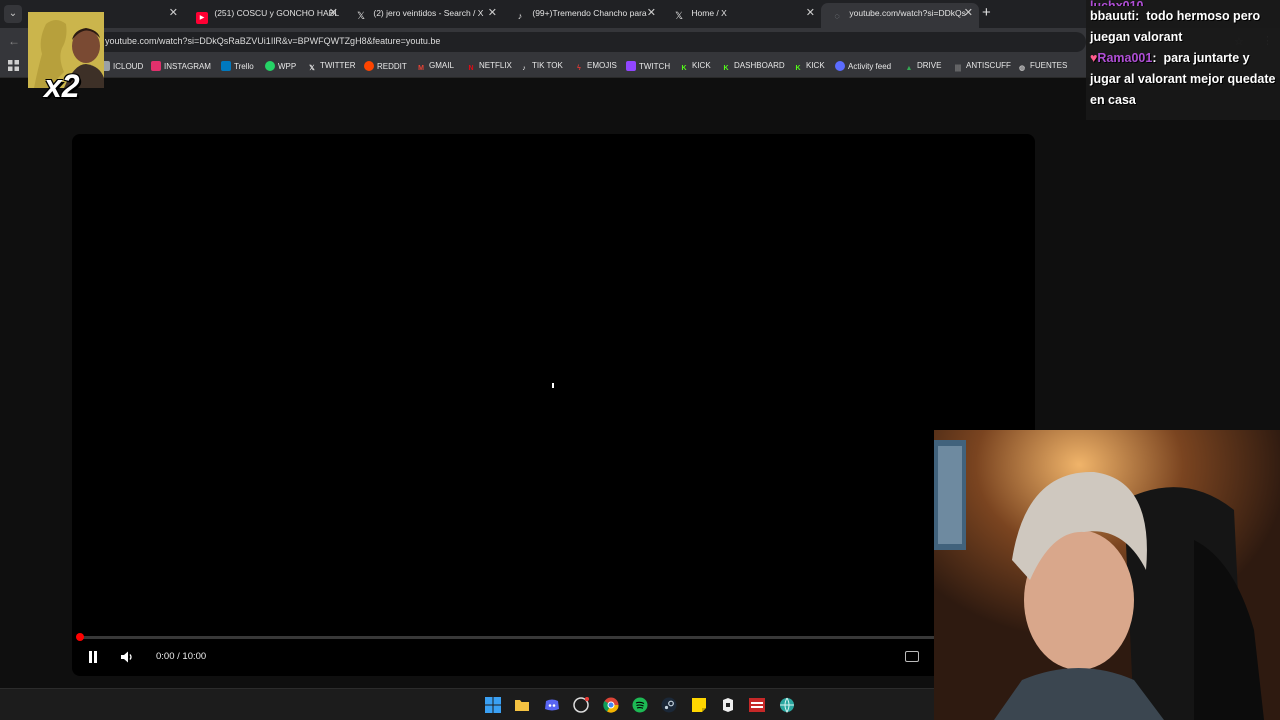 This screenshot has width=1280, height=720. What do you see at coordinates (488, 67) in the screenshot?
I see `bookmark-netflix: N NETFLIX` at bounding box center [488, 67].